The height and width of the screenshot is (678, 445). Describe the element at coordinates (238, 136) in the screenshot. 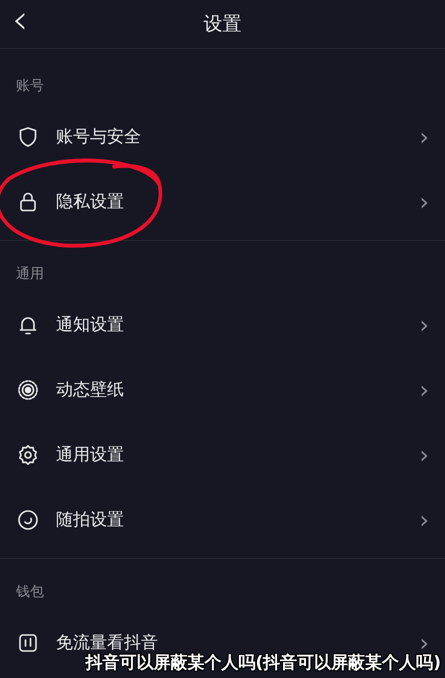

I see `row-label: 账号与安全` at that location.